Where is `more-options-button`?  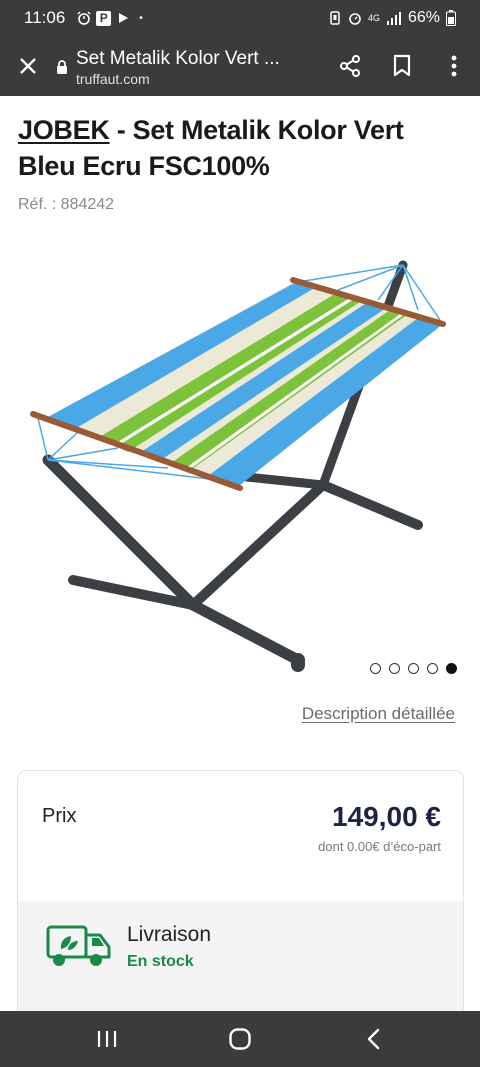 more-options-button is located at coordinates (454, 66).